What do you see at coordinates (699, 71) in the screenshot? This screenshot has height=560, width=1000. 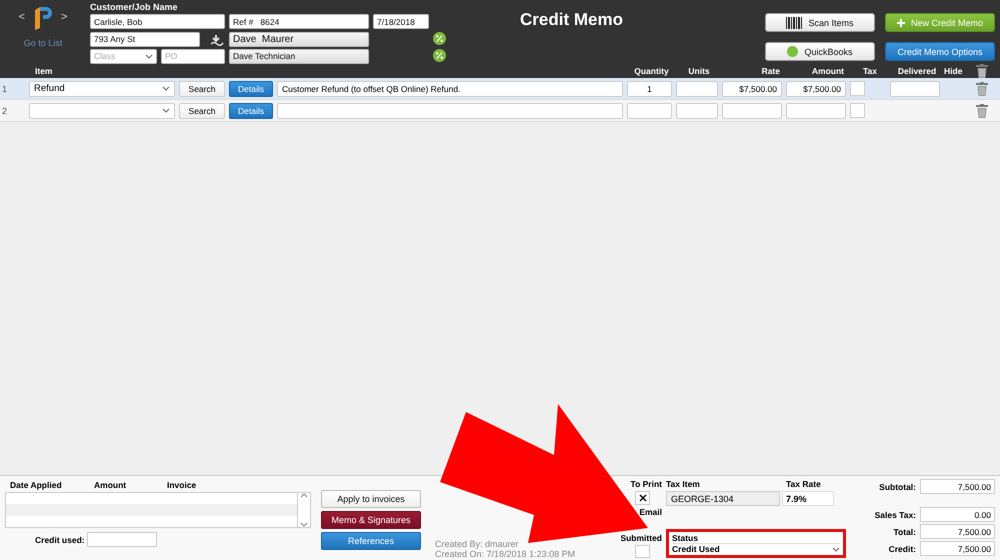 I see `column-header: Units` at bounding box center [699, 71].